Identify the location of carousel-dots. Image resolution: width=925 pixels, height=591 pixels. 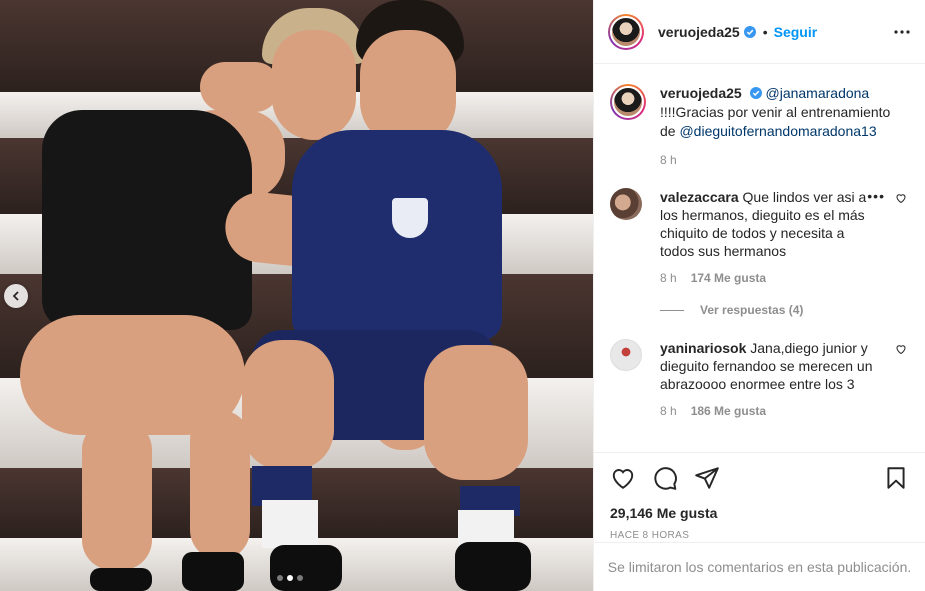
(290, 578).